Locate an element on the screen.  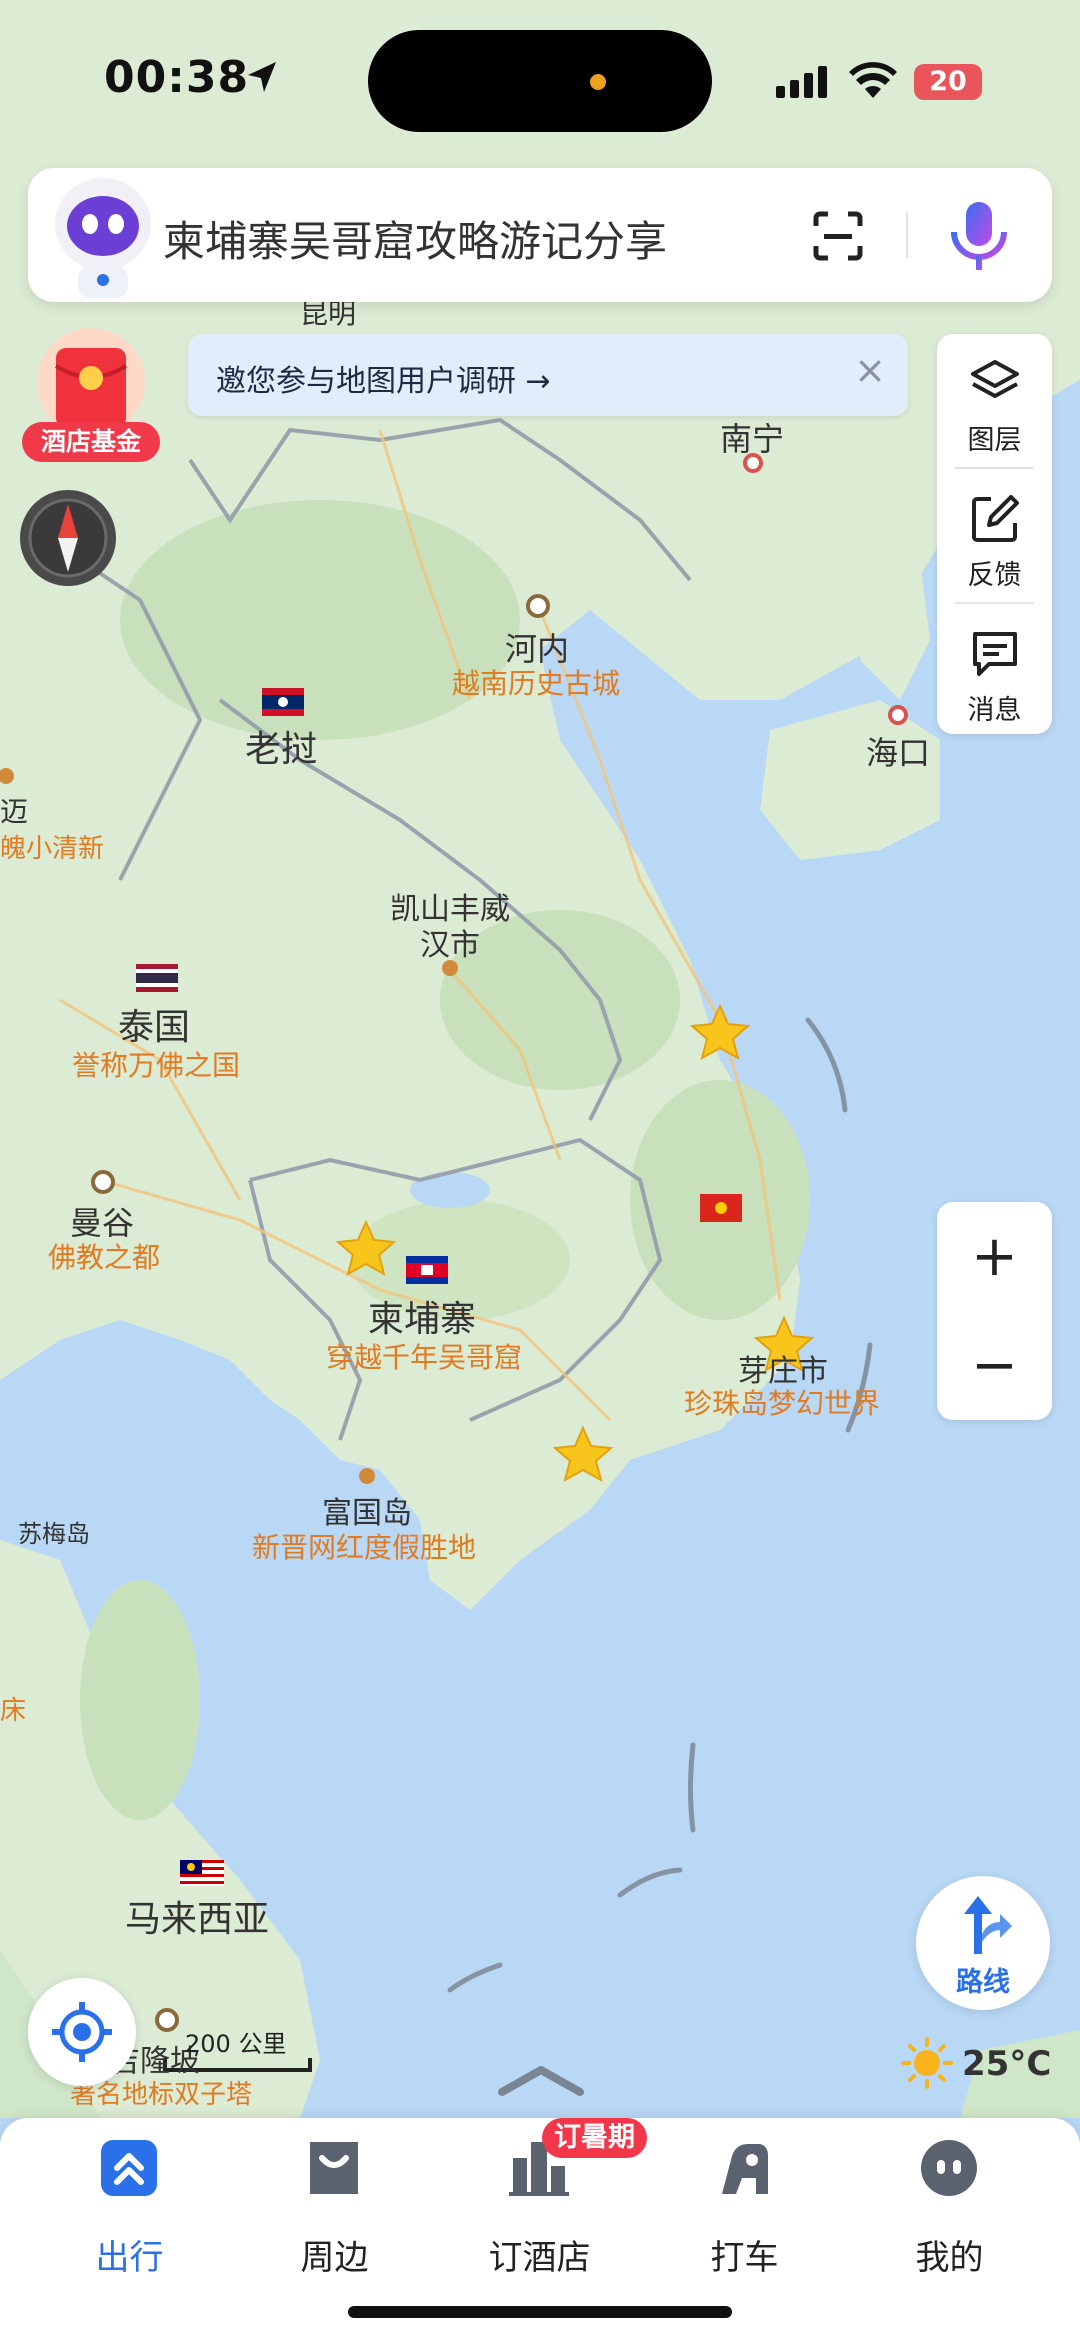
hotel-fund-button: 酒店基金 is located at coordinates (91, 395).